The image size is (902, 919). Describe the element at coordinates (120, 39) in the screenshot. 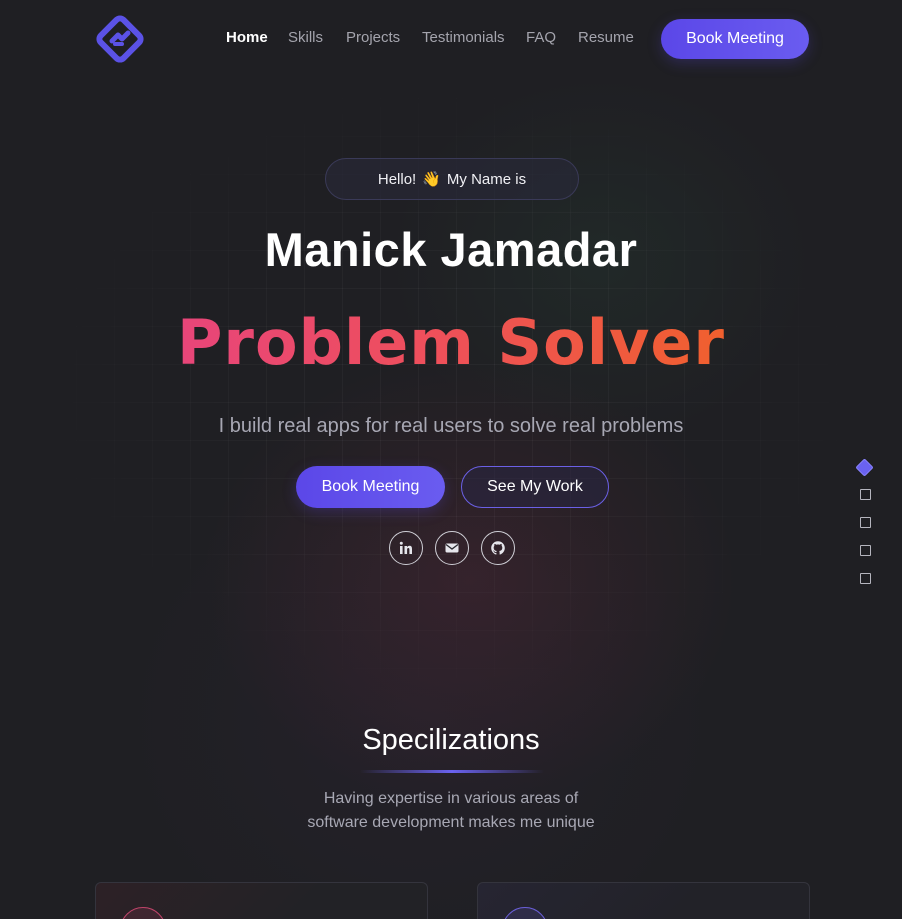

I see `diamond-logo-icon` at that location.